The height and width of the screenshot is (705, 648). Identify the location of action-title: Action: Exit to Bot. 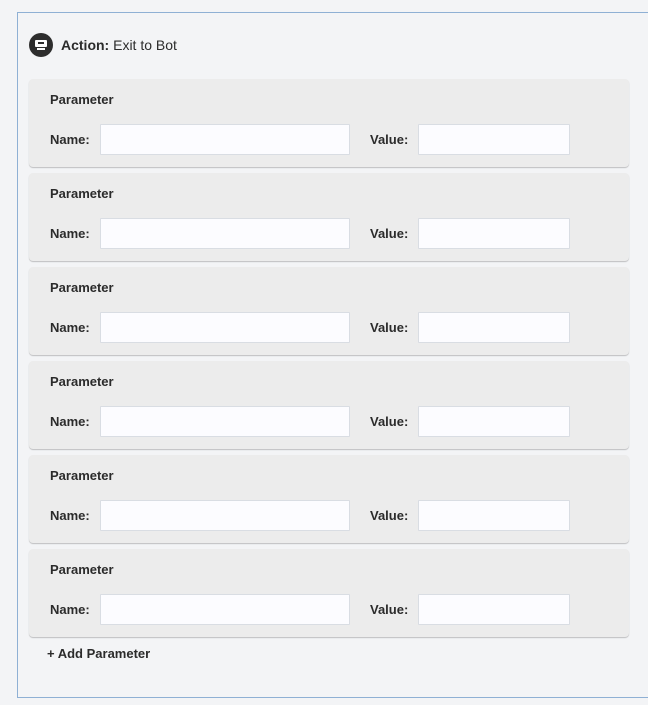
(119, 45).